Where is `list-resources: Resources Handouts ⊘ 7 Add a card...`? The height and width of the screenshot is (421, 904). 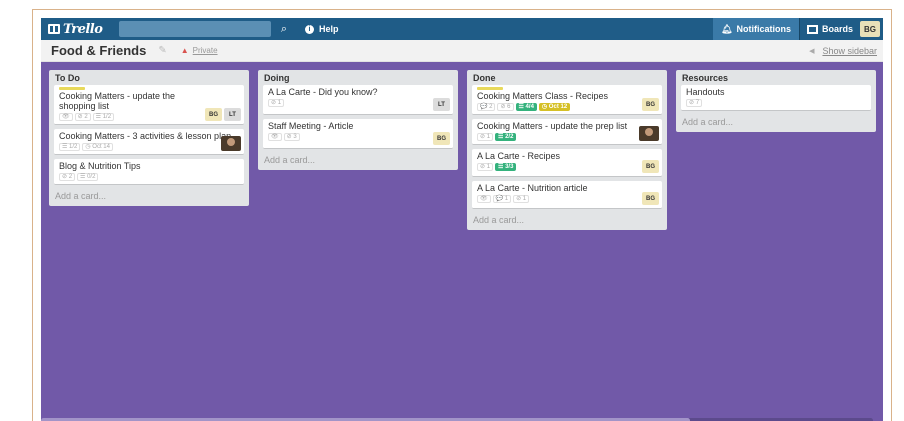
list-resources: Resources Handouts ⊘ 7 Add a card... is located at coordinates (776, 101).